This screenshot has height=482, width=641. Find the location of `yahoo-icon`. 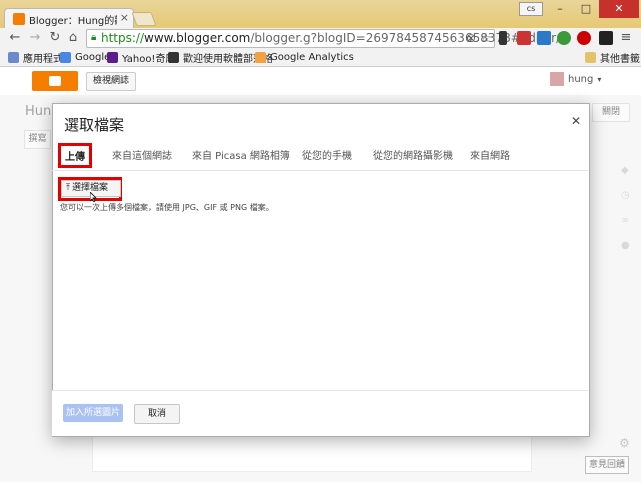

yahoo-icon is located at coordinates (112, 57).